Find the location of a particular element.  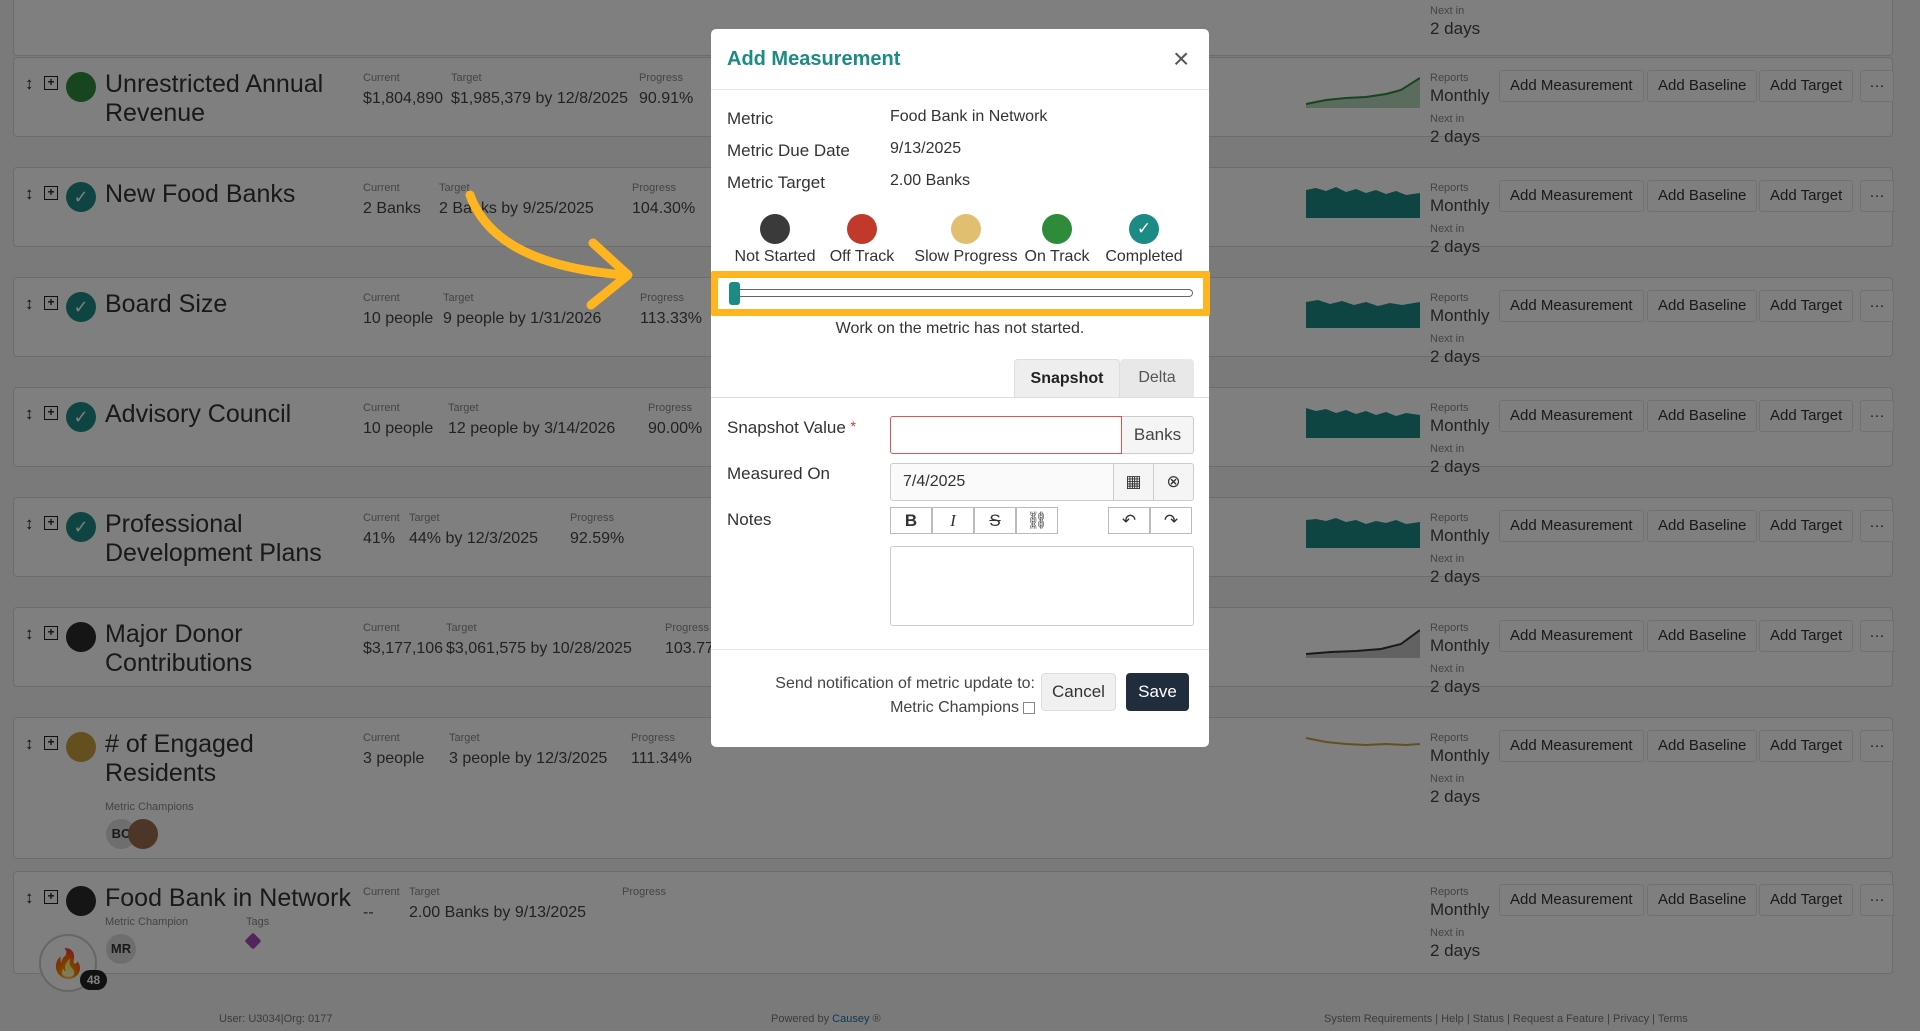

measured-on-input: 7/4/2025 is located at coordinates (1002, 482).